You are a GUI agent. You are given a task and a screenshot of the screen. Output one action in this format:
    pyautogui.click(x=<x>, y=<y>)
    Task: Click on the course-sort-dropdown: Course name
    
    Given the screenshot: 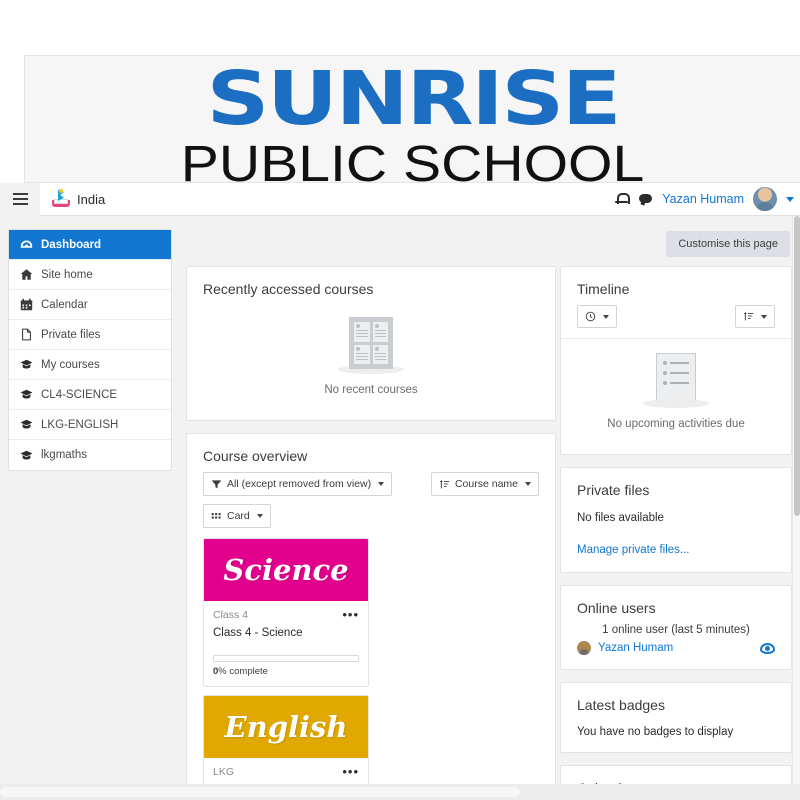 What is the action you would take?
    pyautogui.click(x=484, y=484)
    